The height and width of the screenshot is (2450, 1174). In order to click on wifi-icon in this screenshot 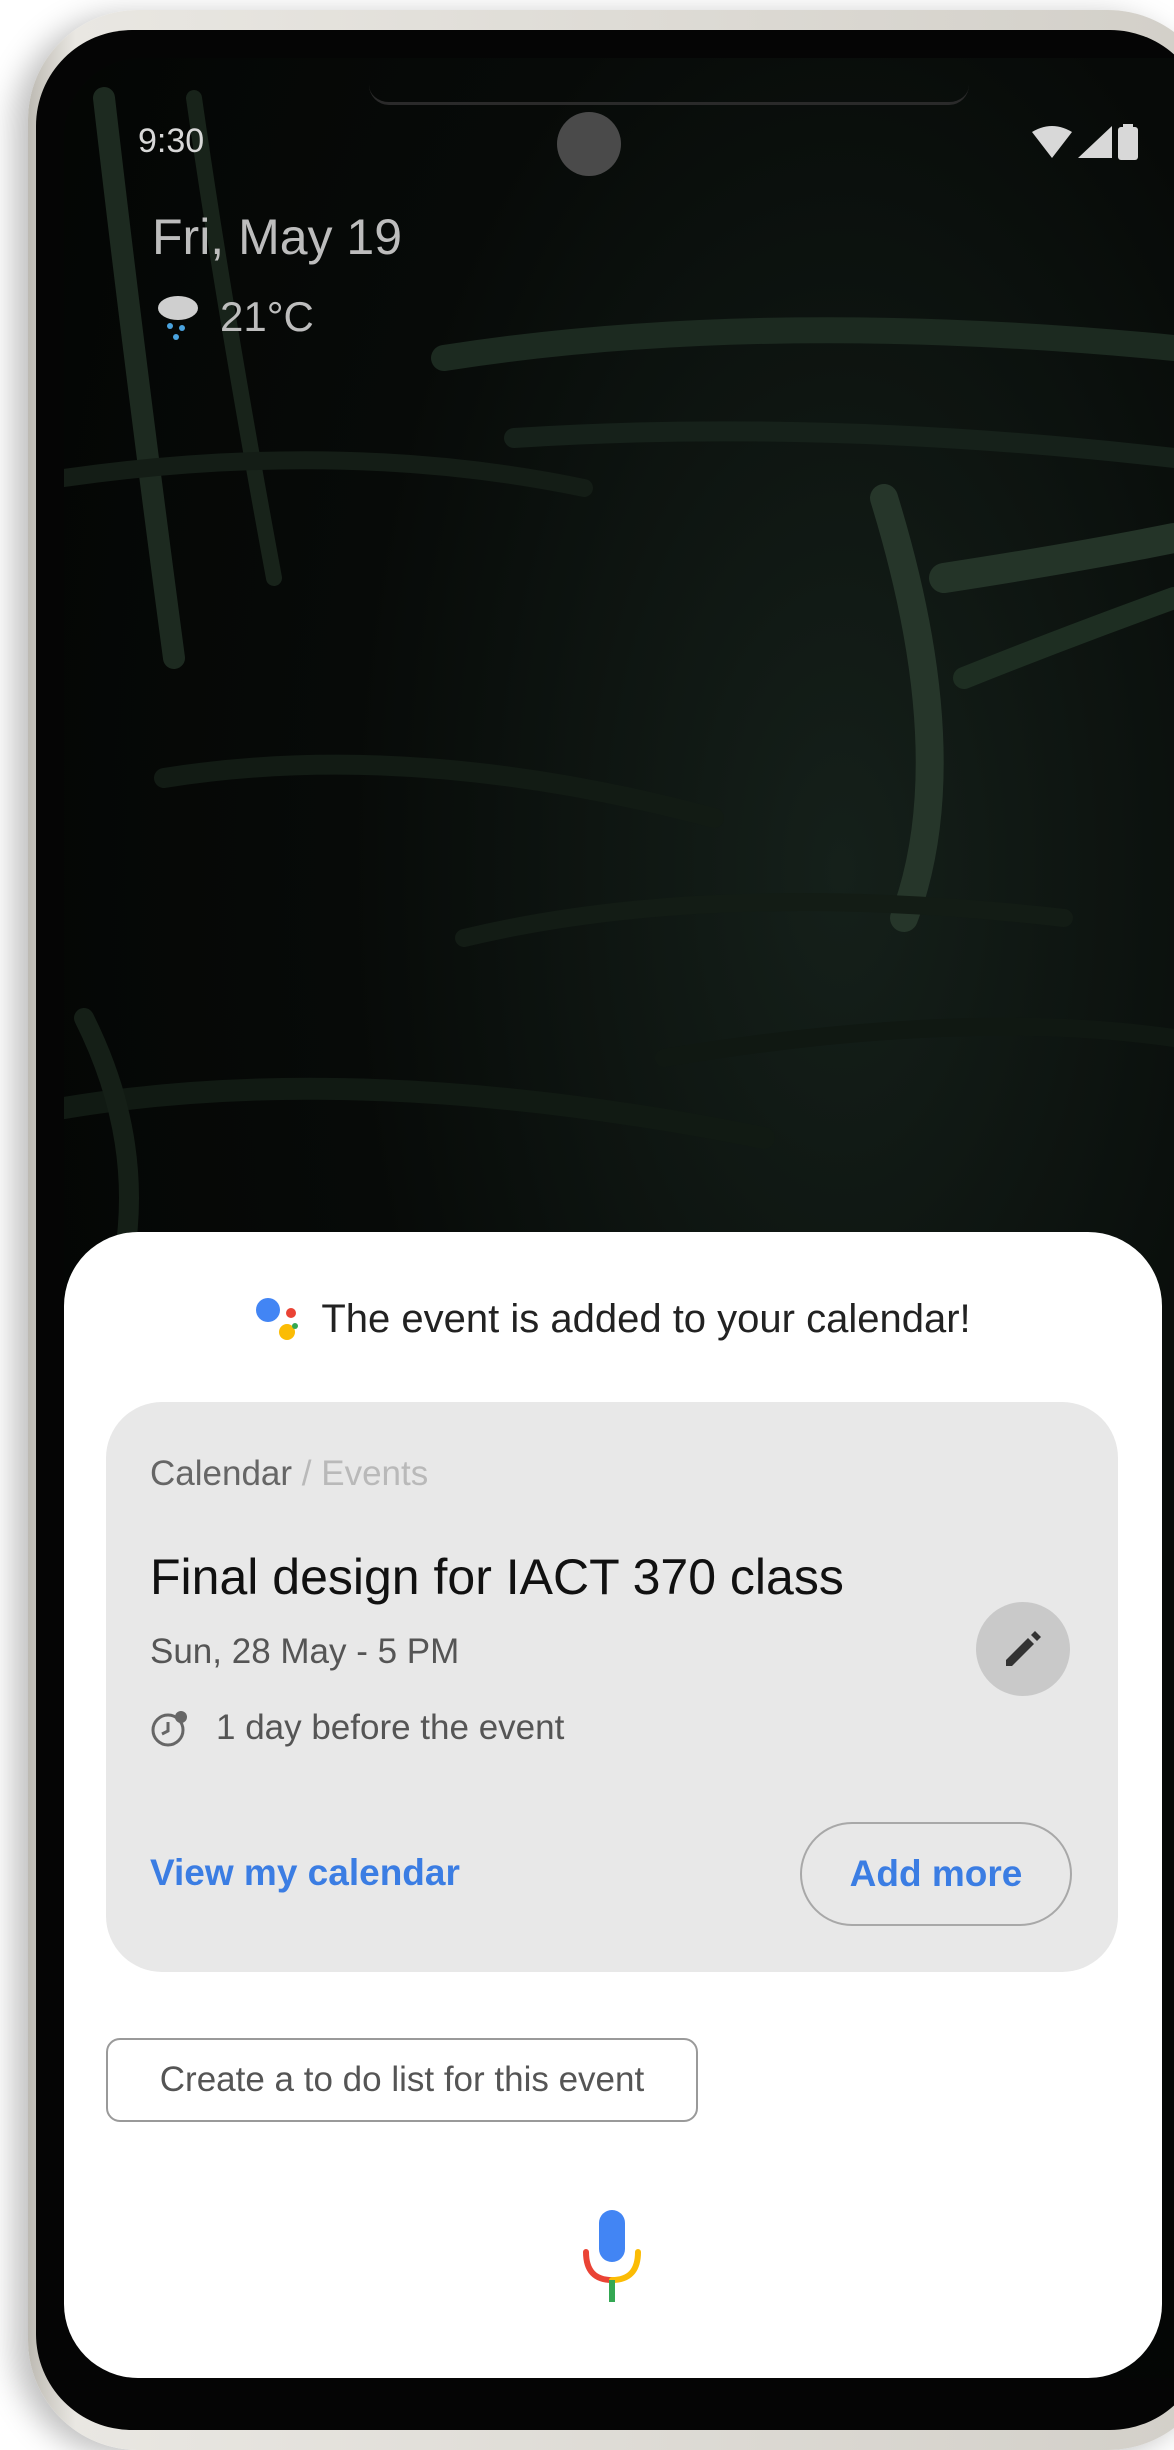, I will do `click(1052, 142)`.